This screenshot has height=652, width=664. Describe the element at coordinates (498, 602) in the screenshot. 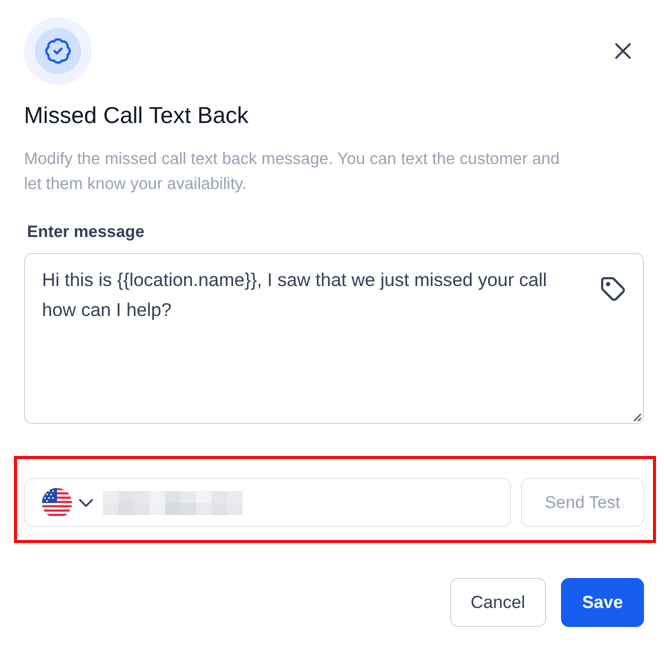

I see `cancel-button: Cancel` at that location.